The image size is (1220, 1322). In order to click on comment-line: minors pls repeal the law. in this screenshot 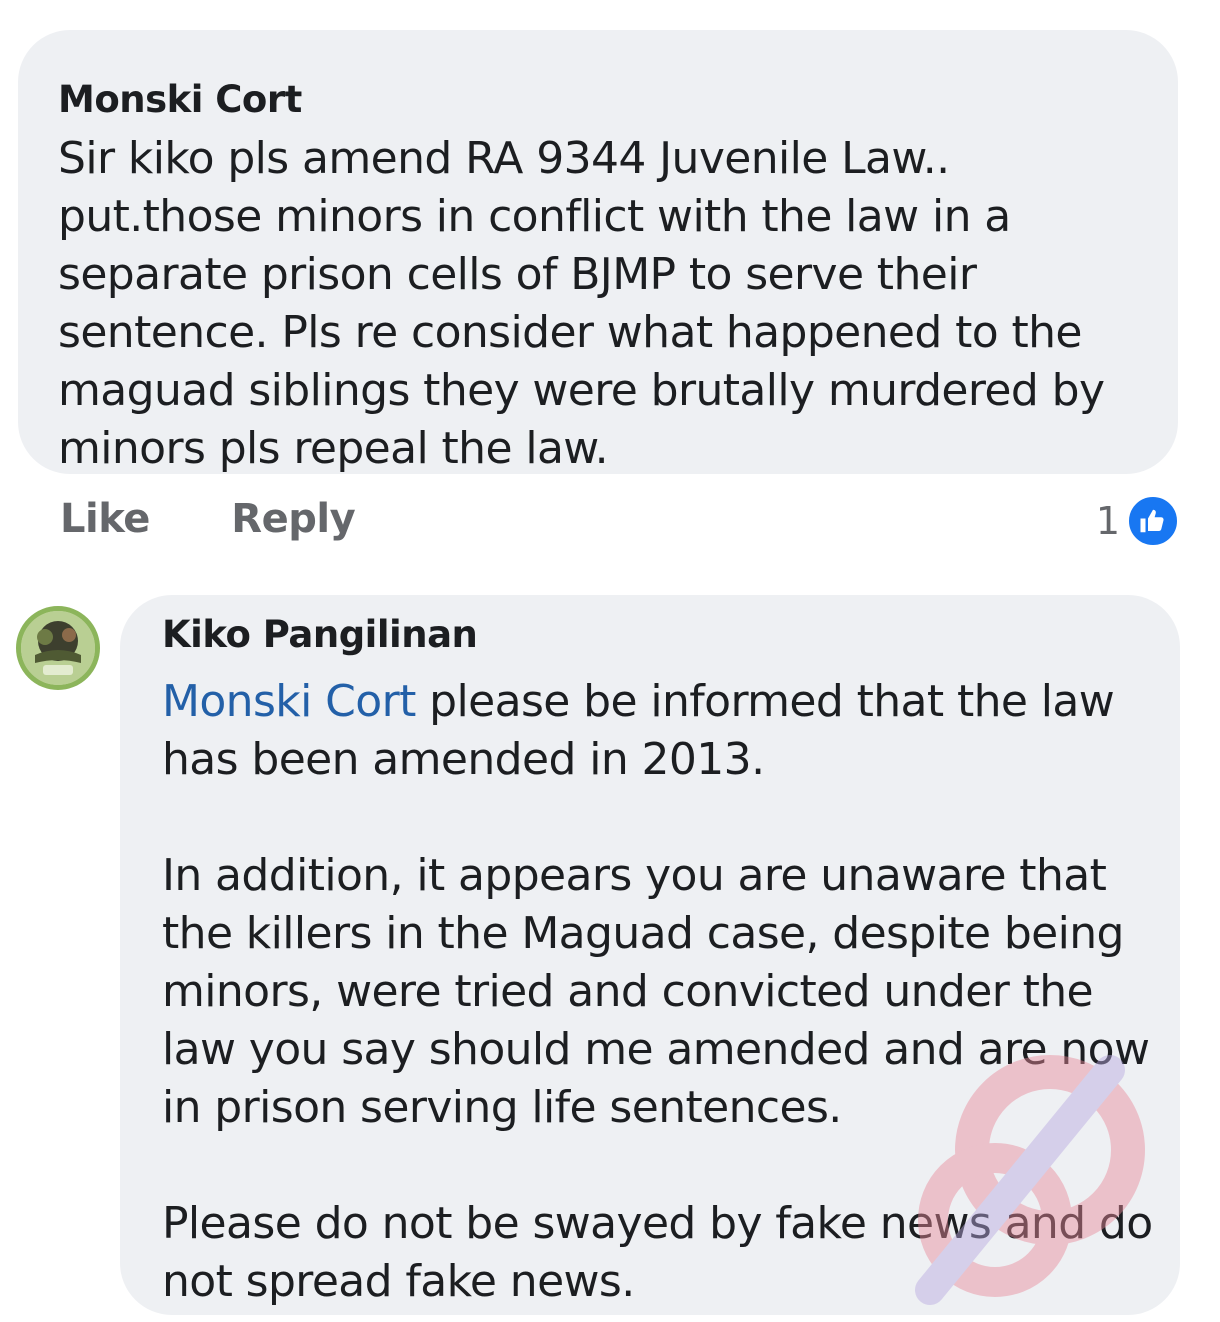, I will do `click(333, 448)`.